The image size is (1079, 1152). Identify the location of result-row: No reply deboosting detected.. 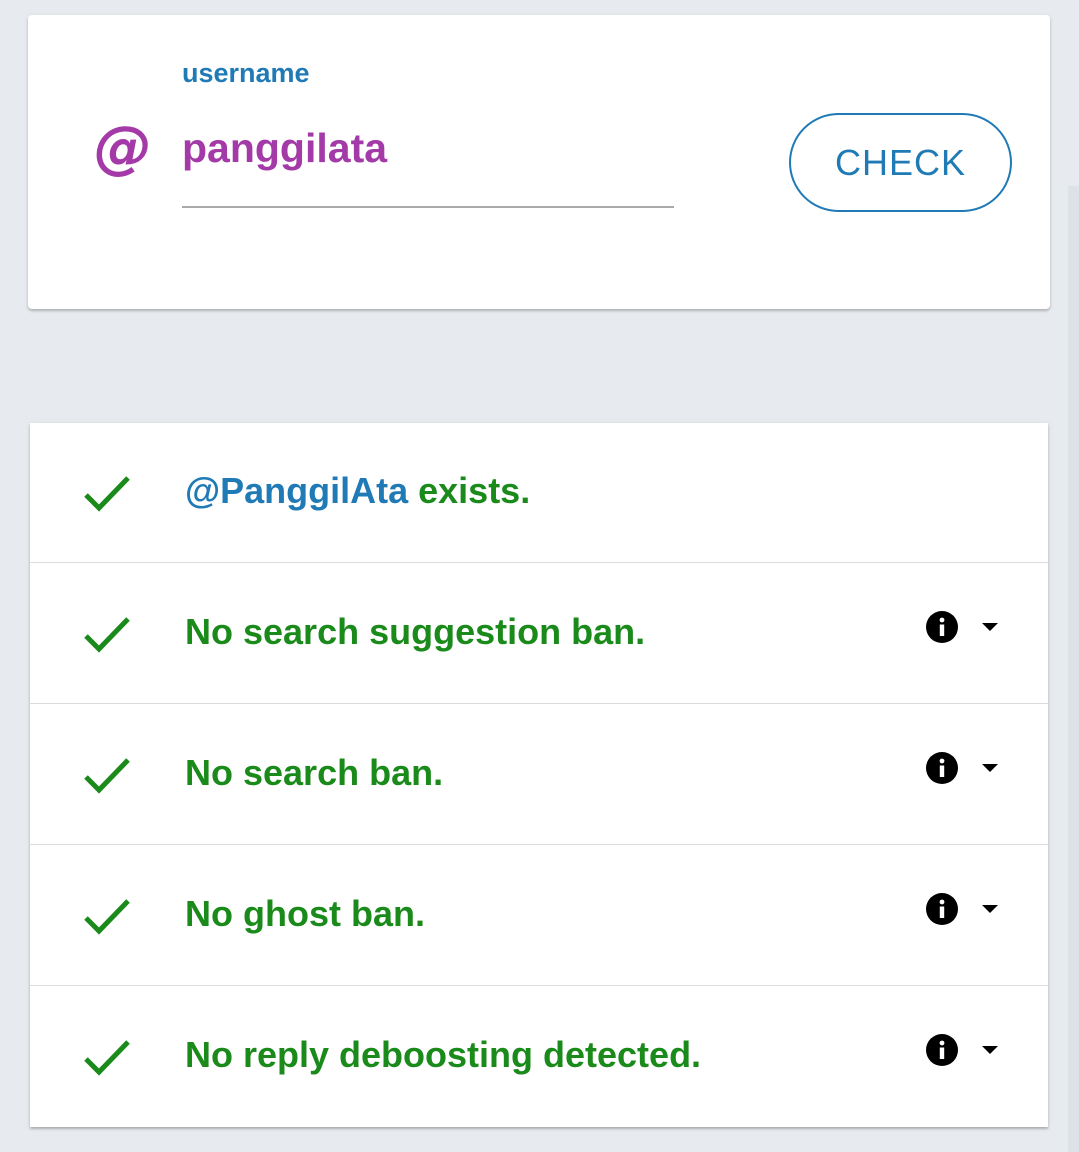
(539, 1057).